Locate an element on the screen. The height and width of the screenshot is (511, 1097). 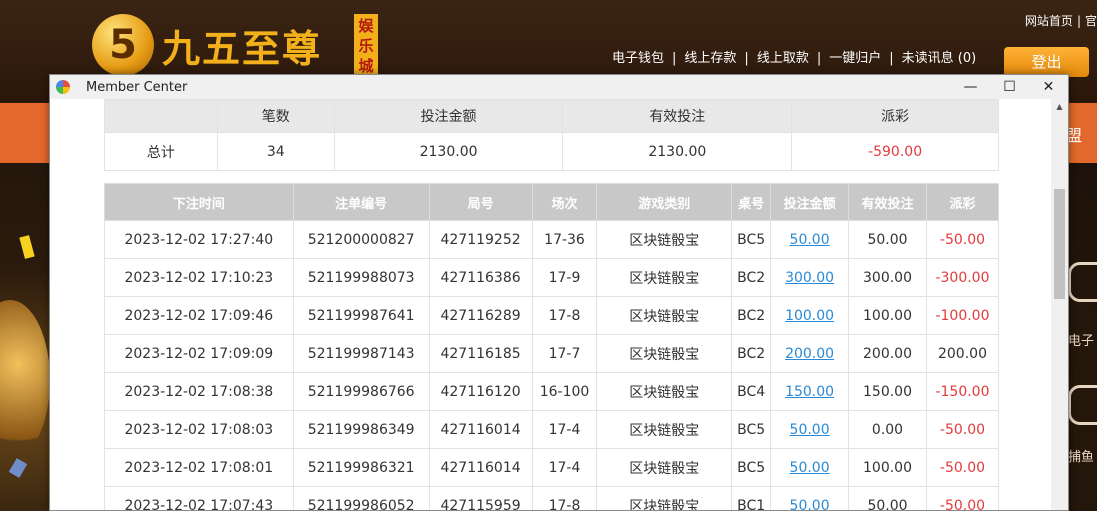
bet-id-cell: 521199986321 is located at coordinates (361, 467).